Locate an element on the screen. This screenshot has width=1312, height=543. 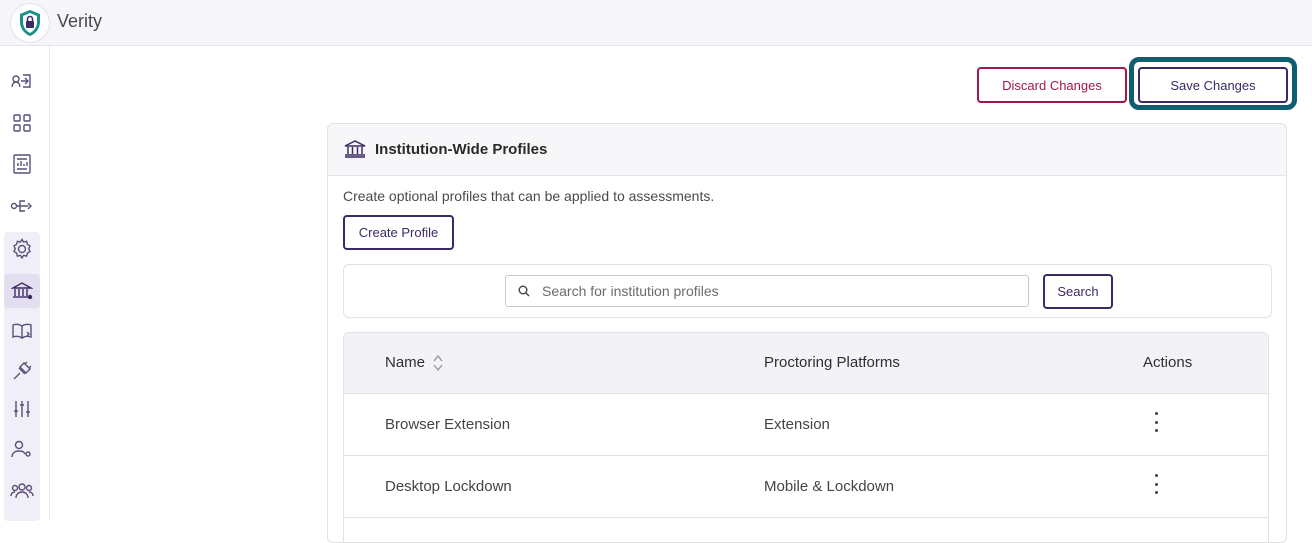
sidebar-item-institution is located at coordinates (22, 291).